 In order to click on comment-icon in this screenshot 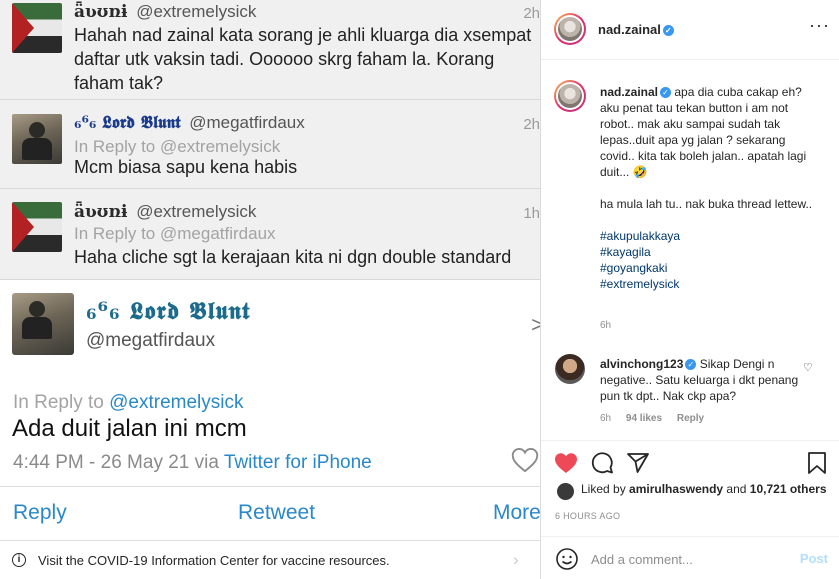, I will do `click(602, 463)`.